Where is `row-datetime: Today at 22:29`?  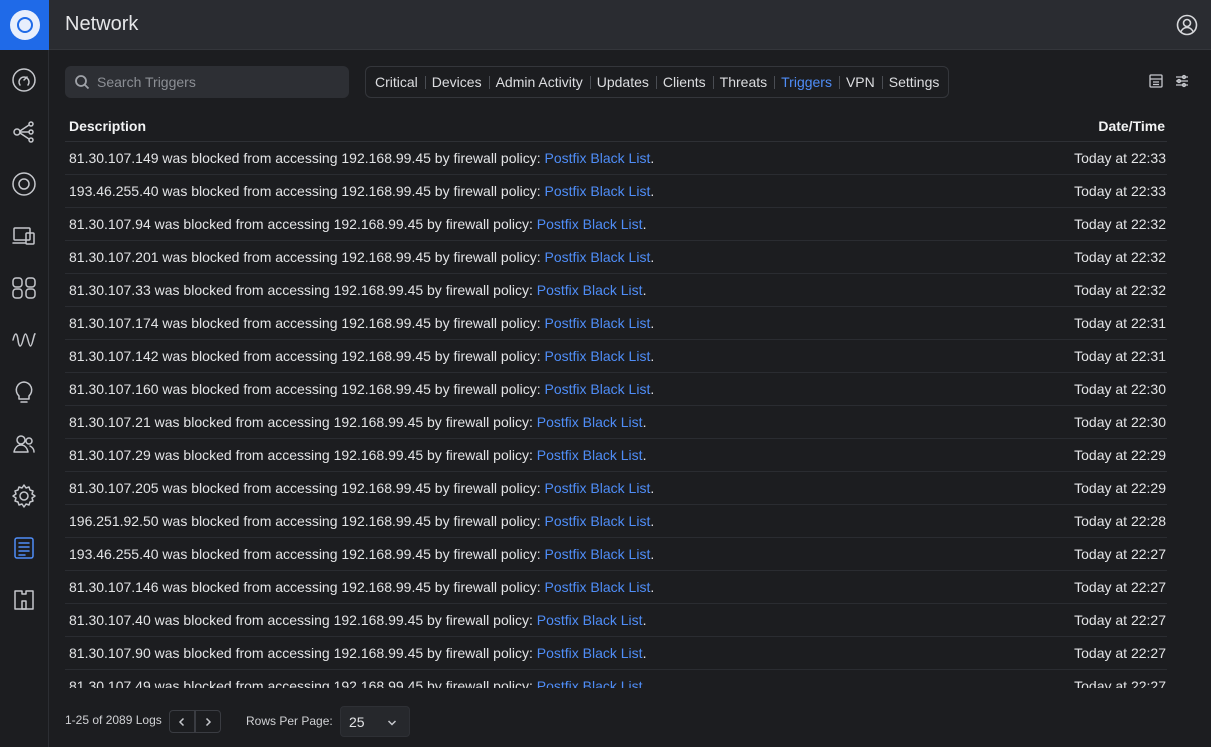 row-datetime: Today at 22:29 is located at coordinates (1120, 455).